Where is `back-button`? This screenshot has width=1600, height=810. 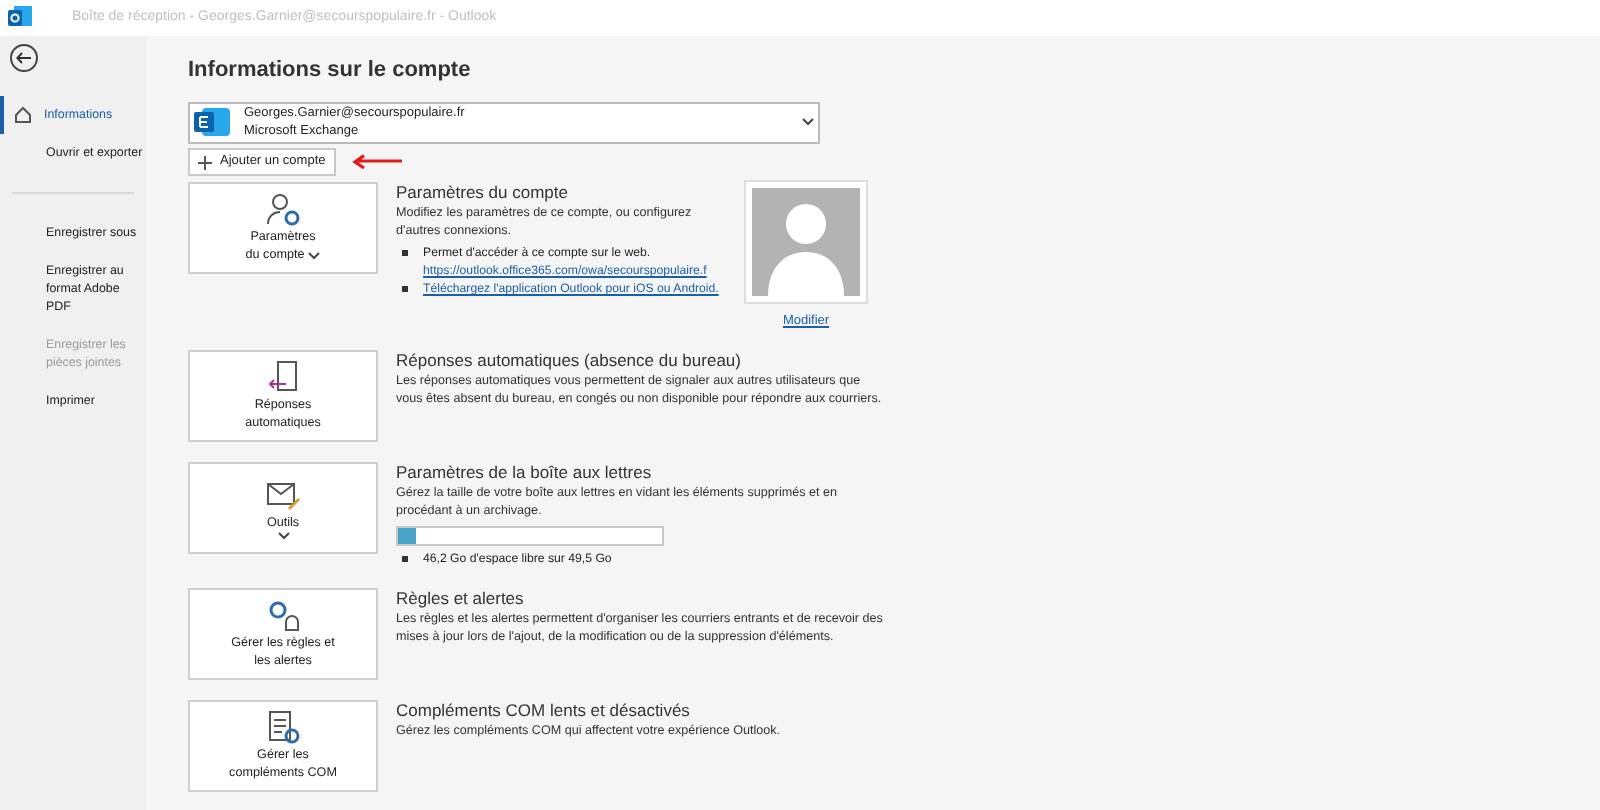 back-button is located at coordinates (24, 58).